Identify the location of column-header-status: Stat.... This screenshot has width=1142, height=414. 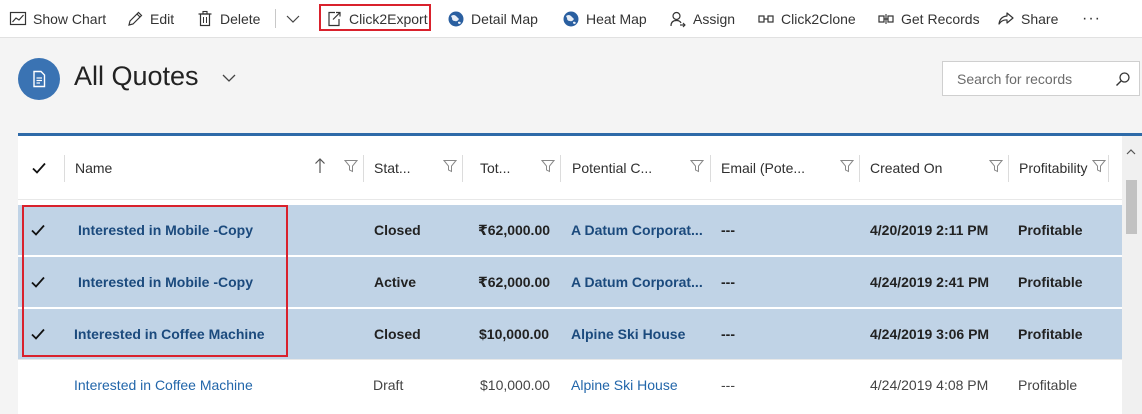
(392, 167).